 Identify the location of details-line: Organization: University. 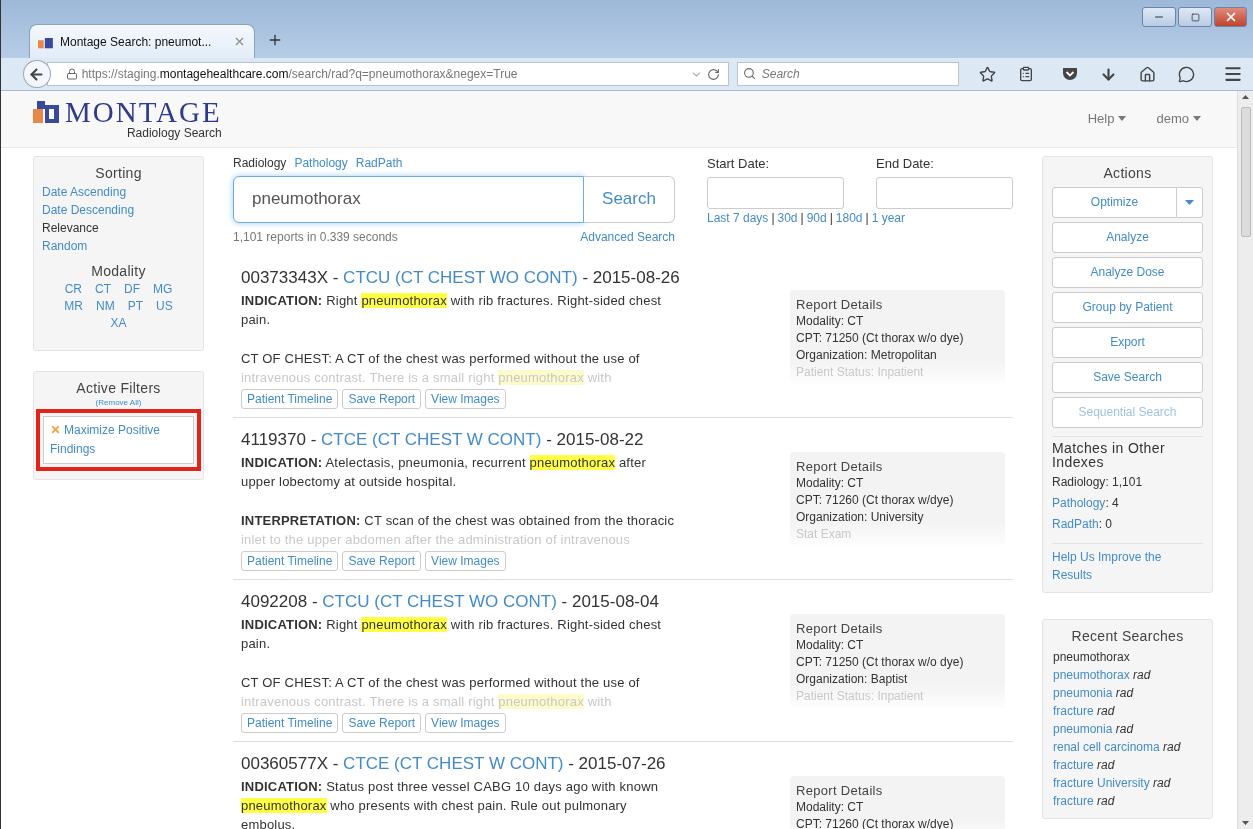
(860, 517).